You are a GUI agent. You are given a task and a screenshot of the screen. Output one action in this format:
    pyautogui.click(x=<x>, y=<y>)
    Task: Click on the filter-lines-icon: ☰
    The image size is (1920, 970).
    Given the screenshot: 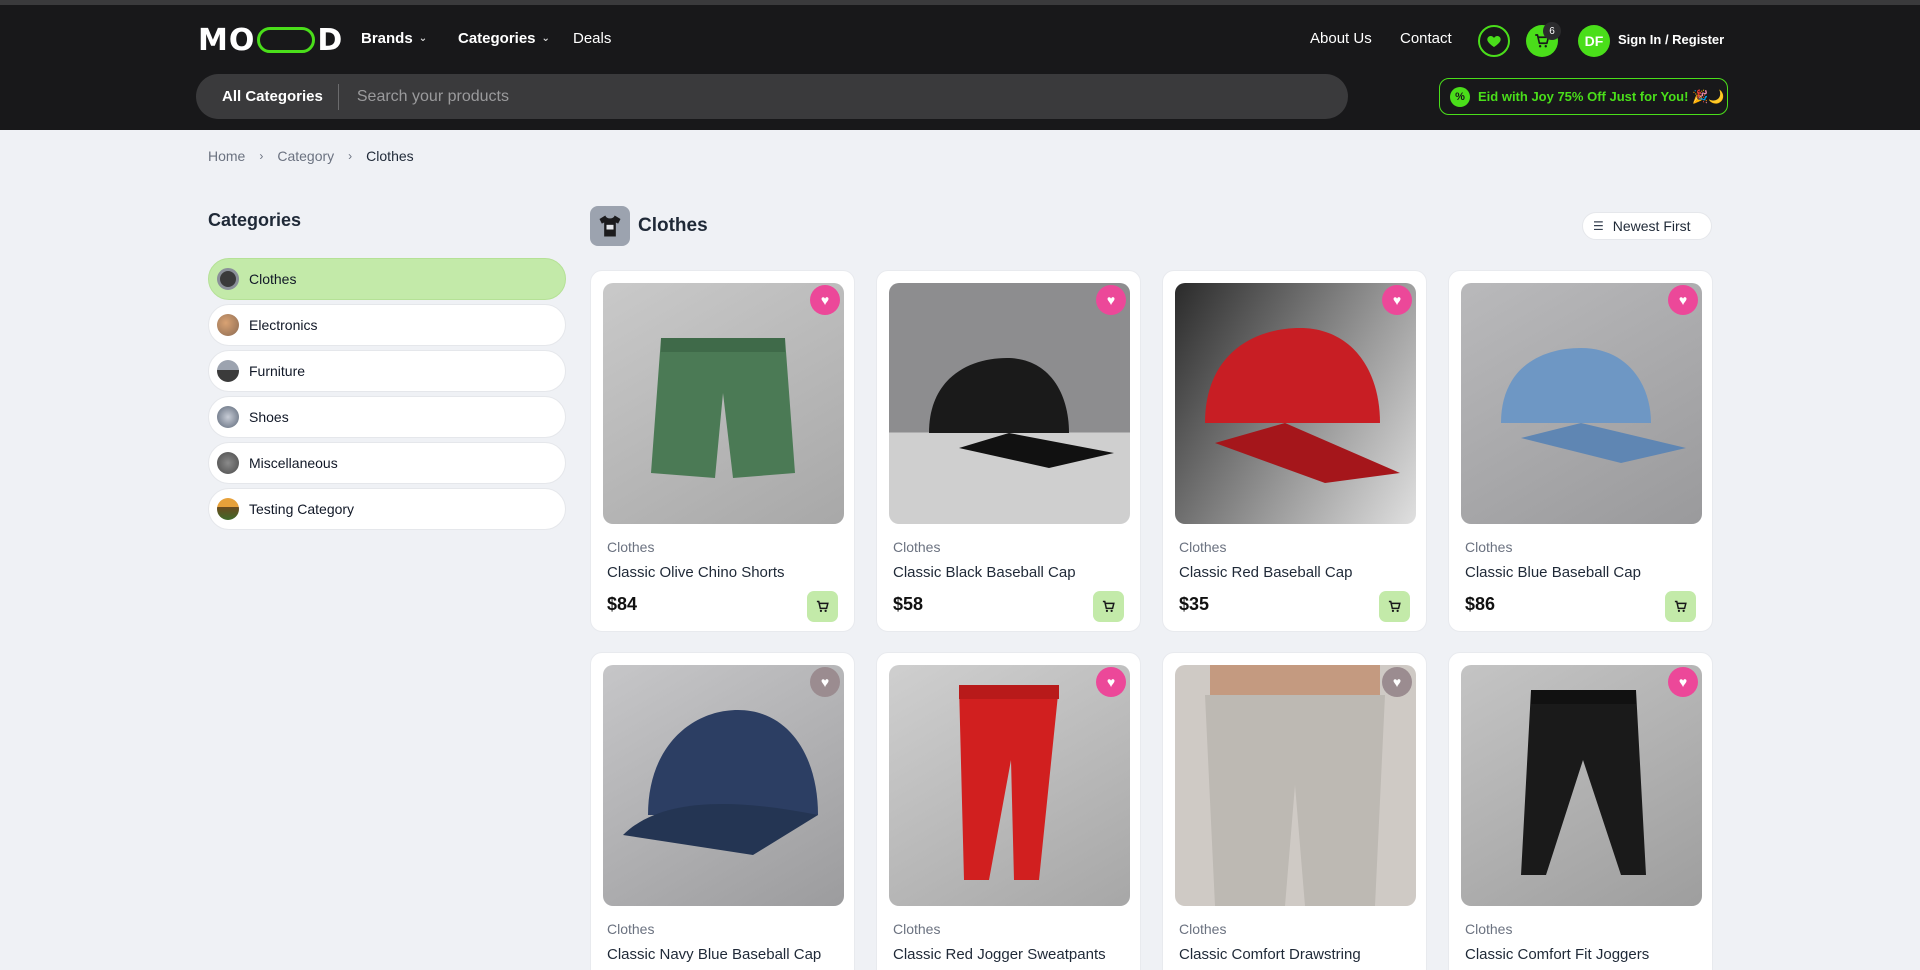 What is the action you would take?
    pyautogui.click(x=1598, y=226)
    